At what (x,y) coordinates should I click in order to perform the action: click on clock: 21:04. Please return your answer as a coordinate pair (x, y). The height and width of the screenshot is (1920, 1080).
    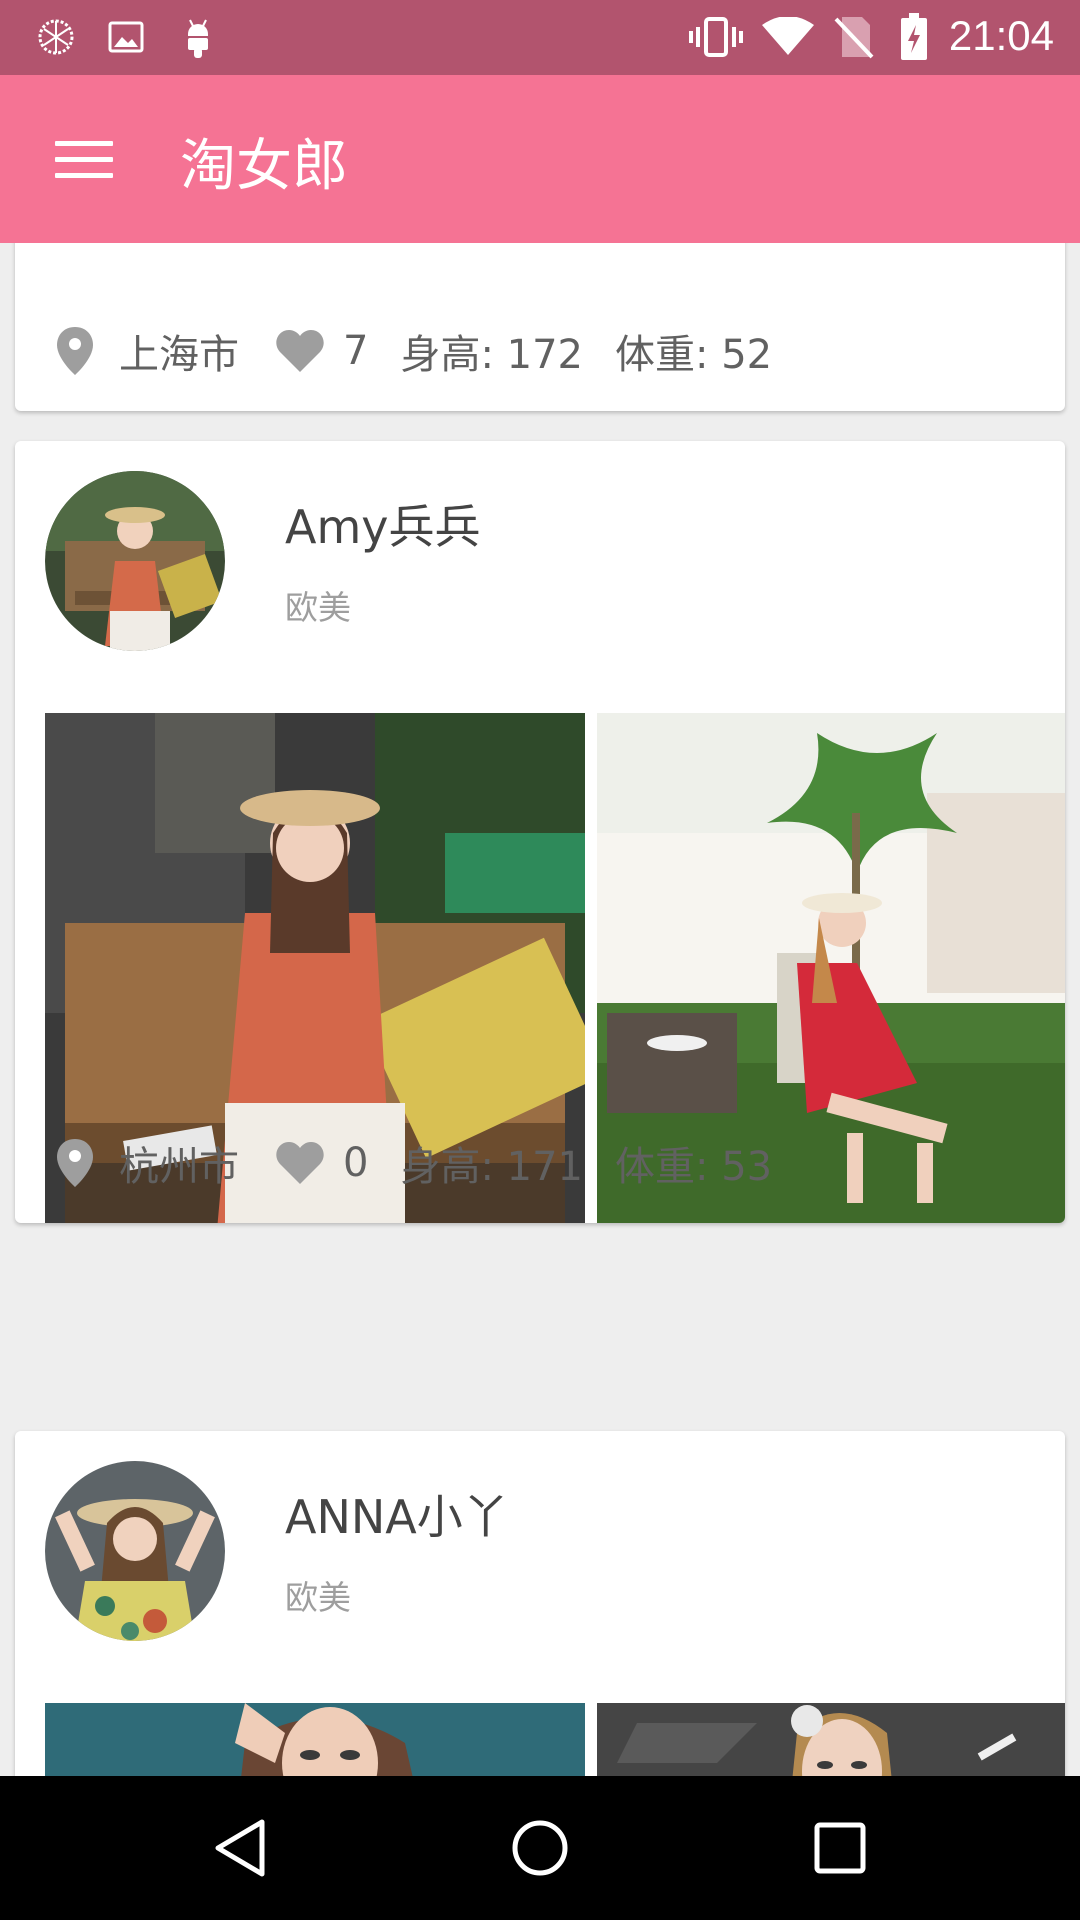
    Looking at the image, I should click on (1001, 35).